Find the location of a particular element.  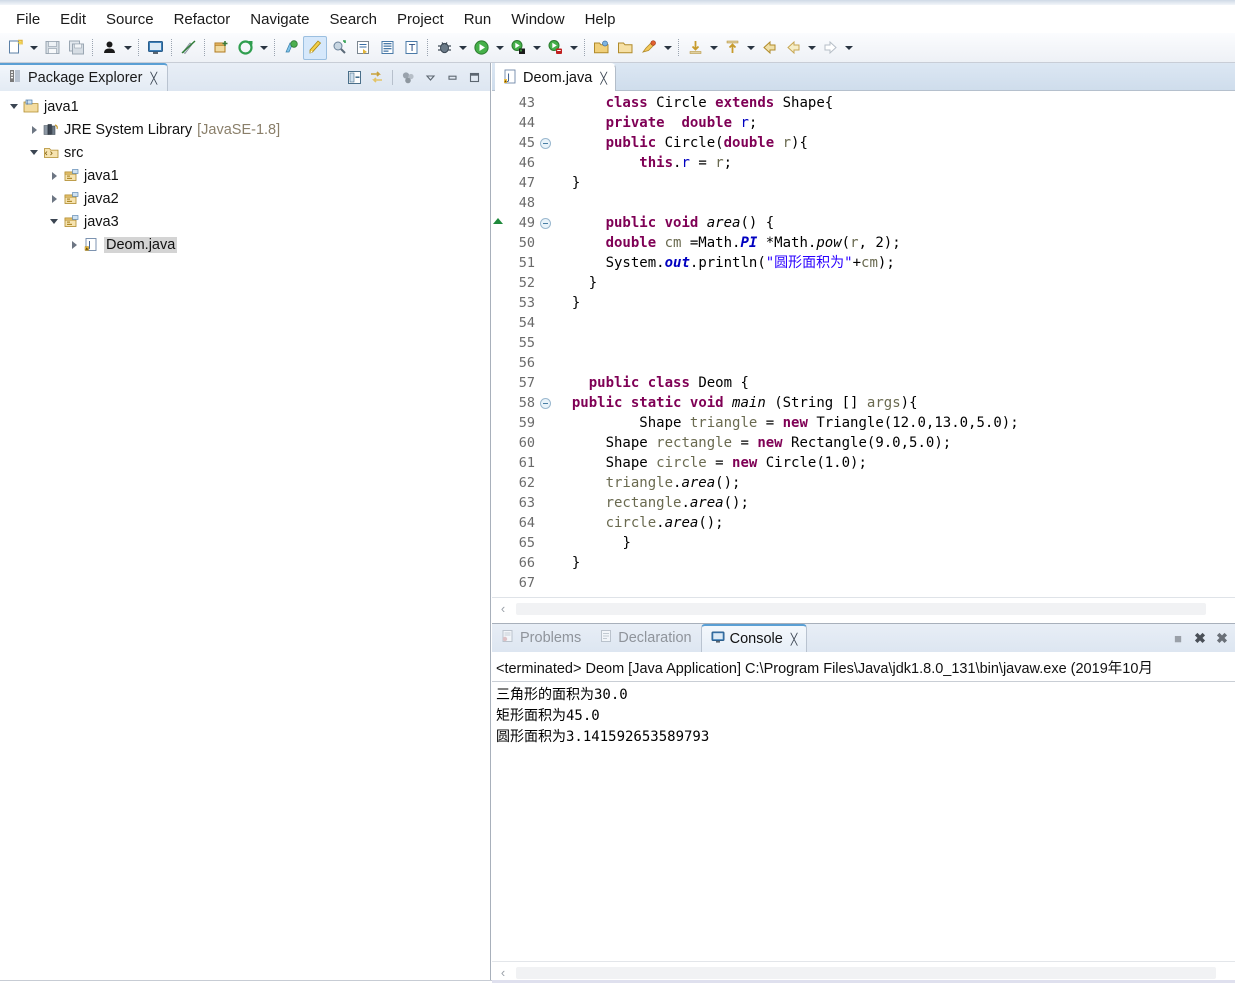

new-java-project-icon is located at coordinates (291, 48).